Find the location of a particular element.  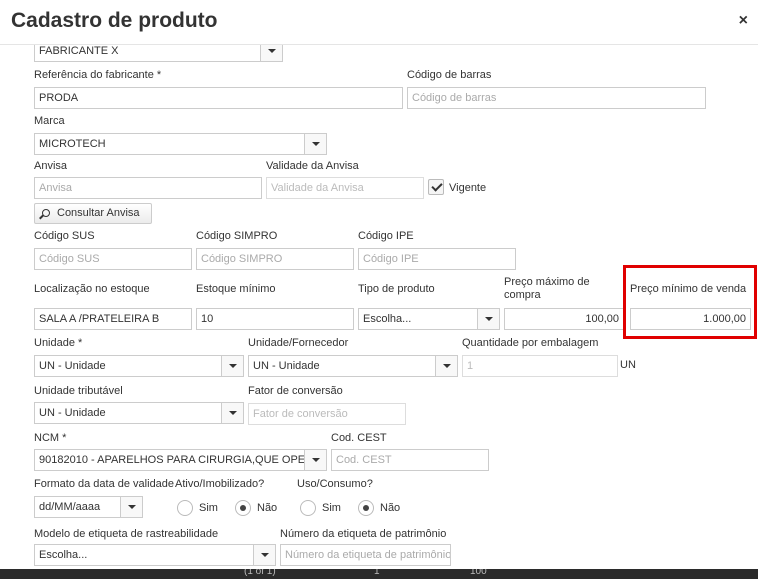

validade-anvisa-label: Validade da Anvisa is located at coordinates (312, 166).